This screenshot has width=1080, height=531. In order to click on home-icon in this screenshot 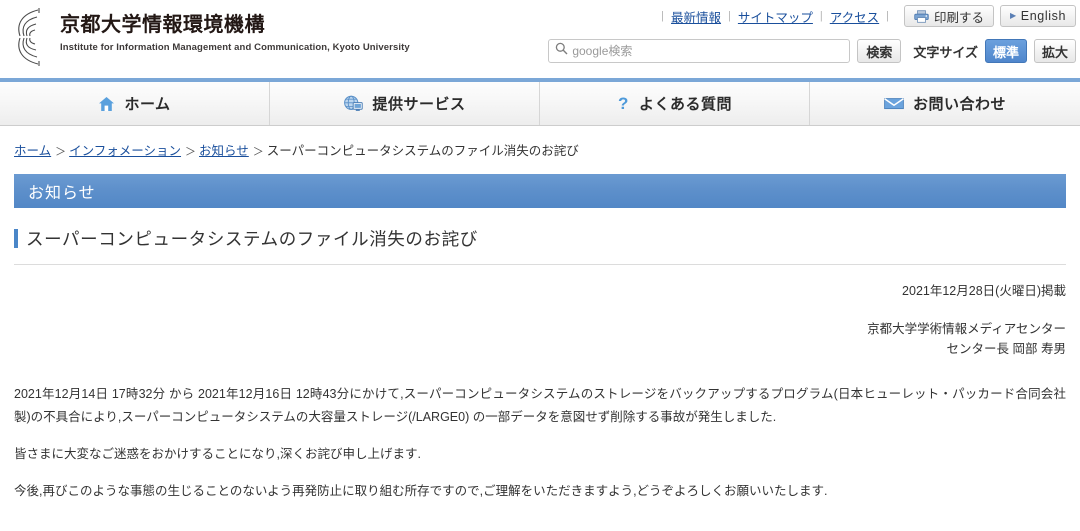, I will do `click(106, 104)`.